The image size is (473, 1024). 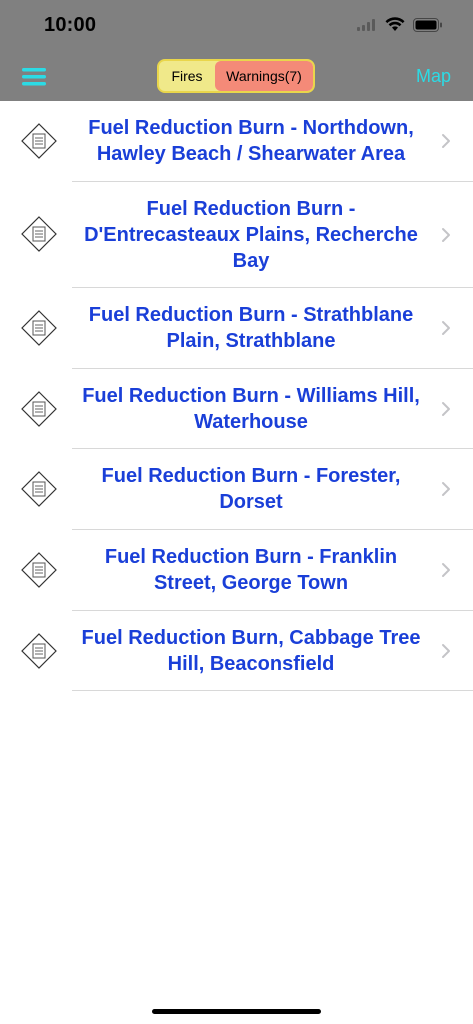 What do you see at coordinates (251, 489) in the screenshot?
I see `warning-title: Fuel Reduction Burn - Forester, Dorset` at bounding box center [251, 489].